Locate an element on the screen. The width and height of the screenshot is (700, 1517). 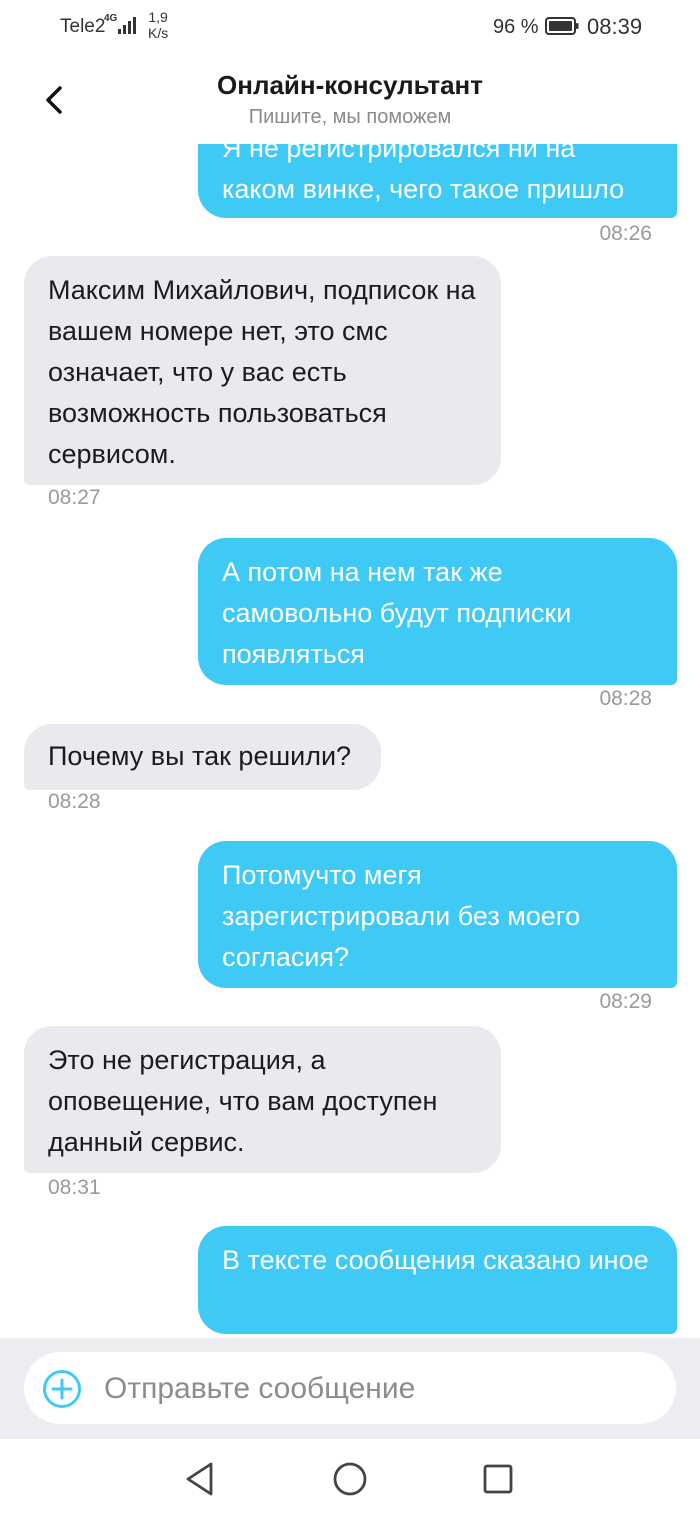
message-bubble-outgoing: В тексте сообщения сказано иное is located at coordinates (437, 1280).